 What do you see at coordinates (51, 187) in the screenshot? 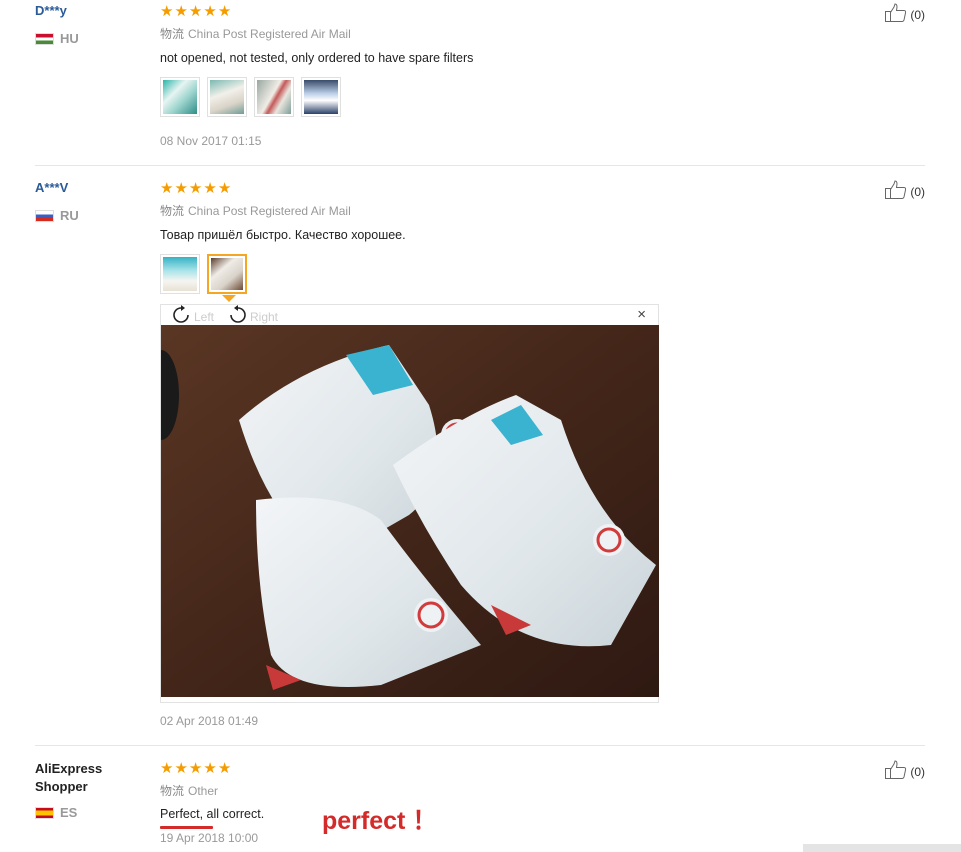
I see `reviewer-name: A***V` at bounding box center [51, 187].